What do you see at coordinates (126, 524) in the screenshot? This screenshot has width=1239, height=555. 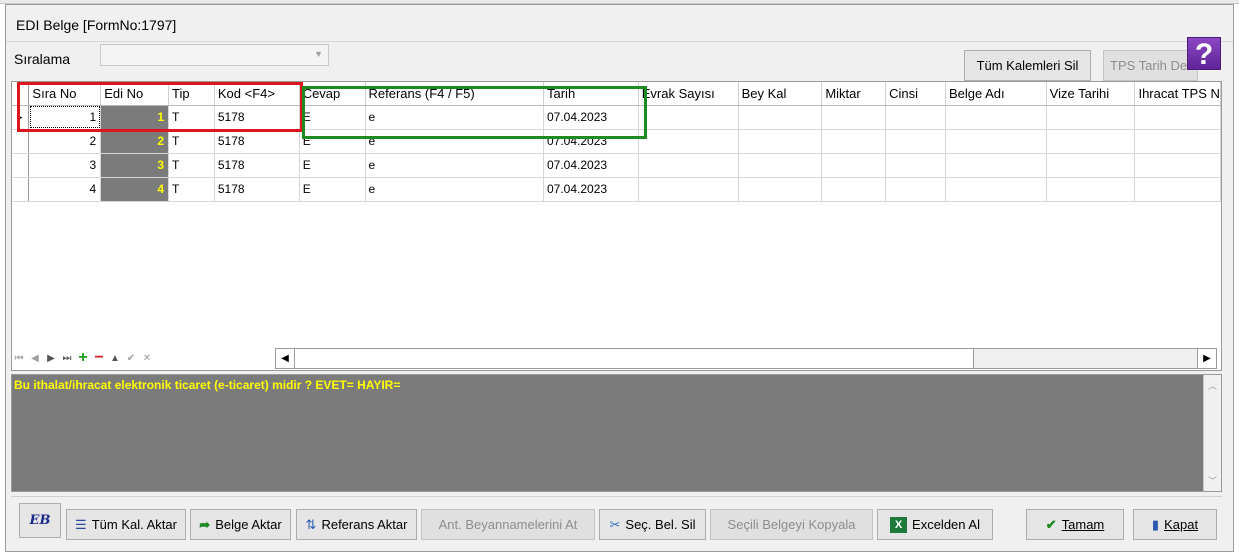 I see `all-items-transfer-button: ☰ Tüm Kal. Aktar` at bounding box center [126, 524].